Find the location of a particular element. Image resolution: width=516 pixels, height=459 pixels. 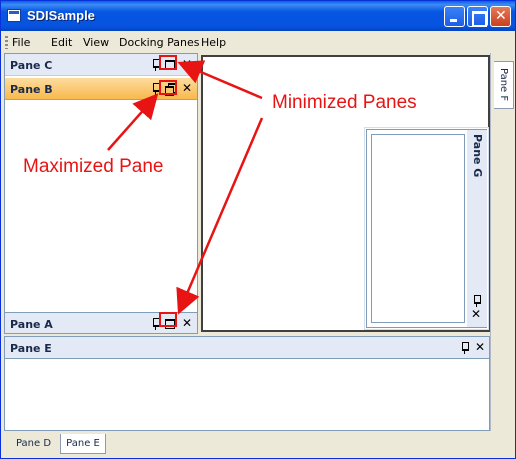

bottom-tab-strip: Pane D Pane E is located at coordinates (258, 445).